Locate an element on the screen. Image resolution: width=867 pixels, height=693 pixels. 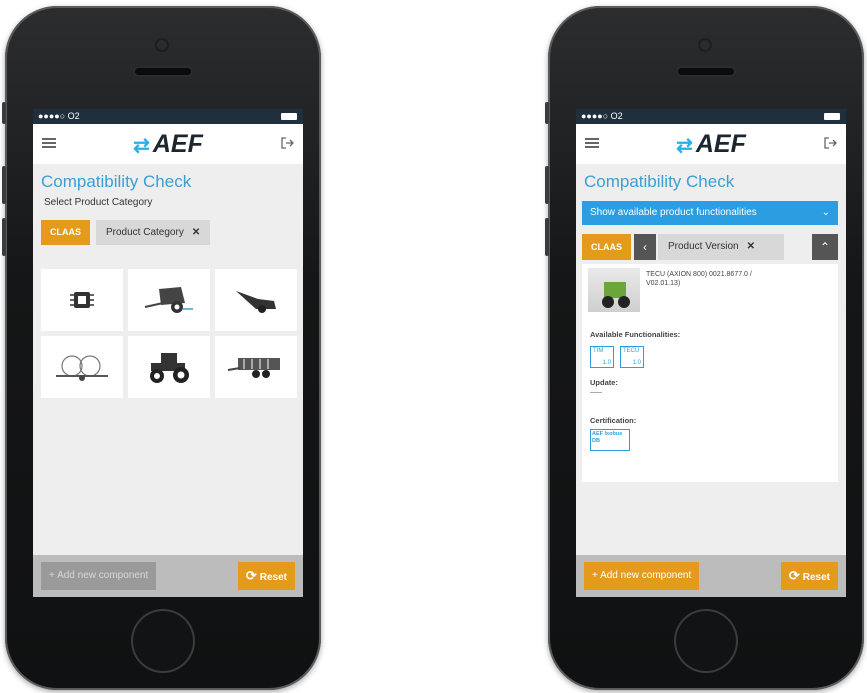
filter-chips: CLAAS ‹ Product Version ✕ ⌃ is located at coordinates (711, 247).